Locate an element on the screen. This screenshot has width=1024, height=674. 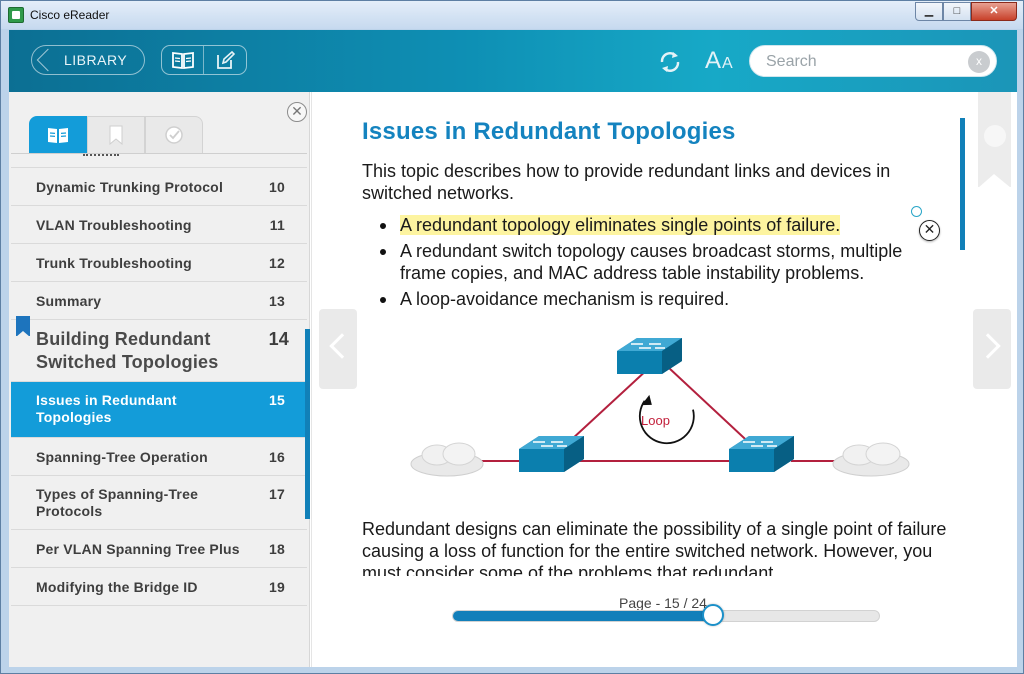
toc-item: Summary 13 is located at coordinates (159, 301).